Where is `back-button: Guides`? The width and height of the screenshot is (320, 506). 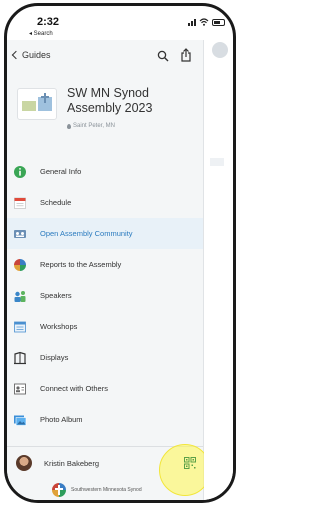
back-button: Guides is located at coordinates (31, 55).